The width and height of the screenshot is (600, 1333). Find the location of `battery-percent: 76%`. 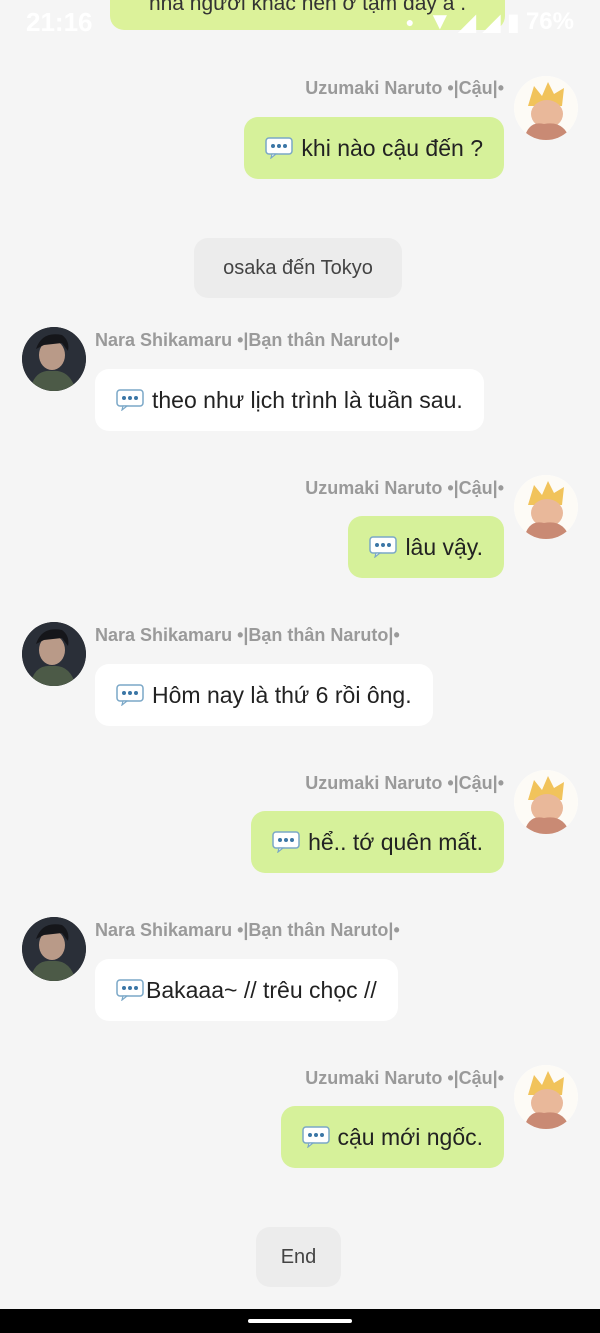

battery-percent: 76% is located at coordinates (549, 21).